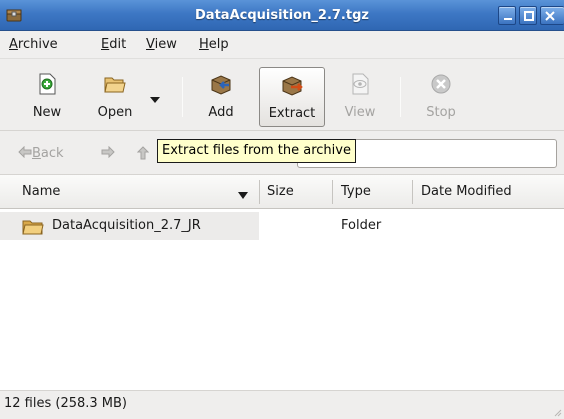 The image size is (564, 419). I want to click on view-label: View, so click(360, 112).